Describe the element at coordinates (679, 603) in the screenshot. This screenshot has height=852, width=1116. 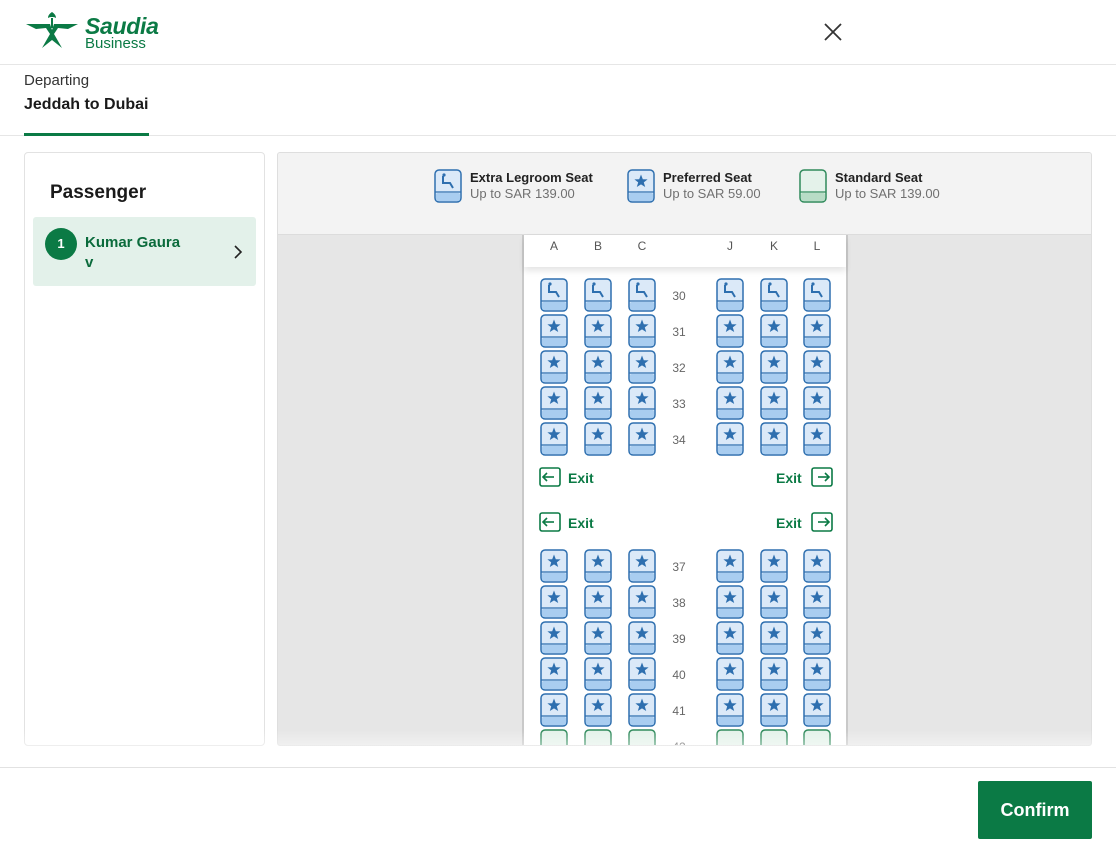
I see `row-number: 38` at that location.